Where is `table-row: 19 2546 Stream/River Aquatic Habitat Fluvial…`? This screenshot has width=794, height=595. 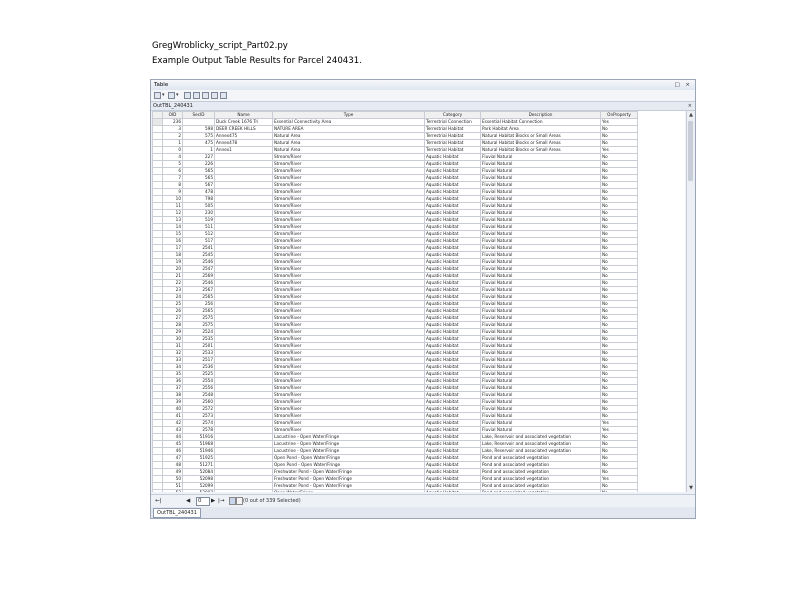
table-row: 19 2546 Stream/River Aquatic Habitat Fluvial… is located at coordinates (395, 262).